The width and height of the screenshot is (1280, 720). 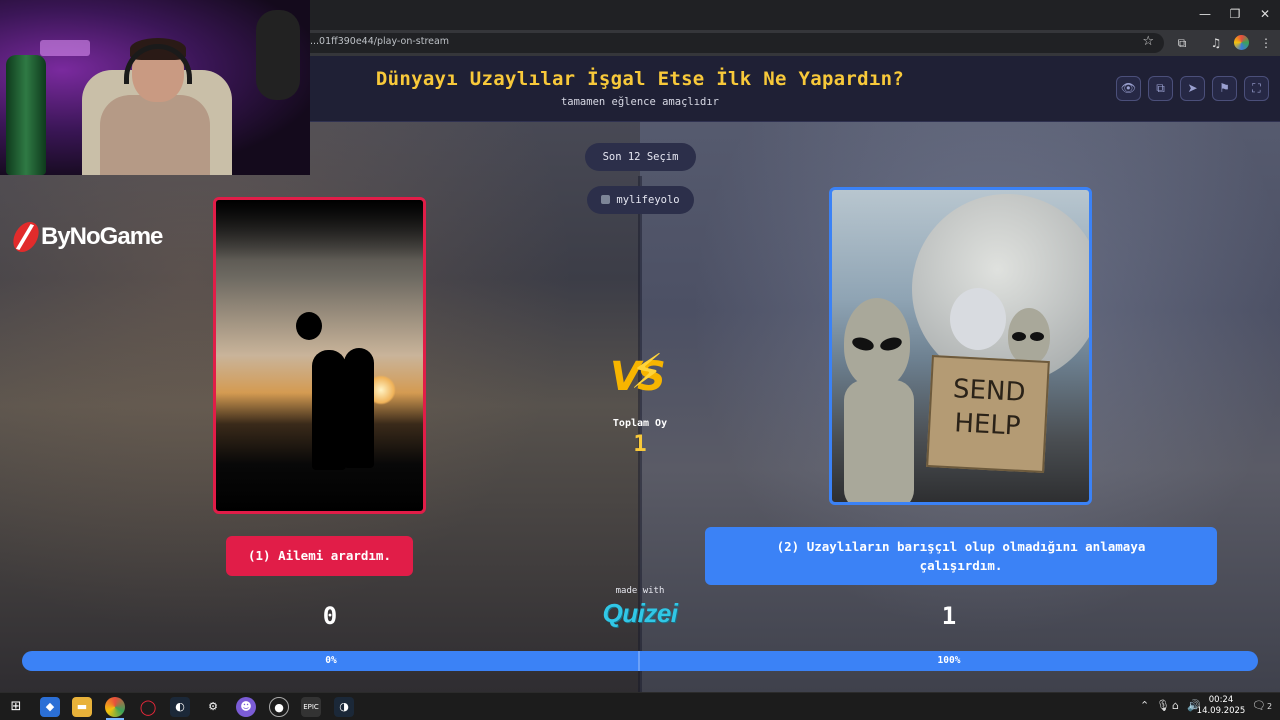 What do you see at coordinates (26, 115) in the screenshot?
I see `bottle` at bounding box center [26, 115].